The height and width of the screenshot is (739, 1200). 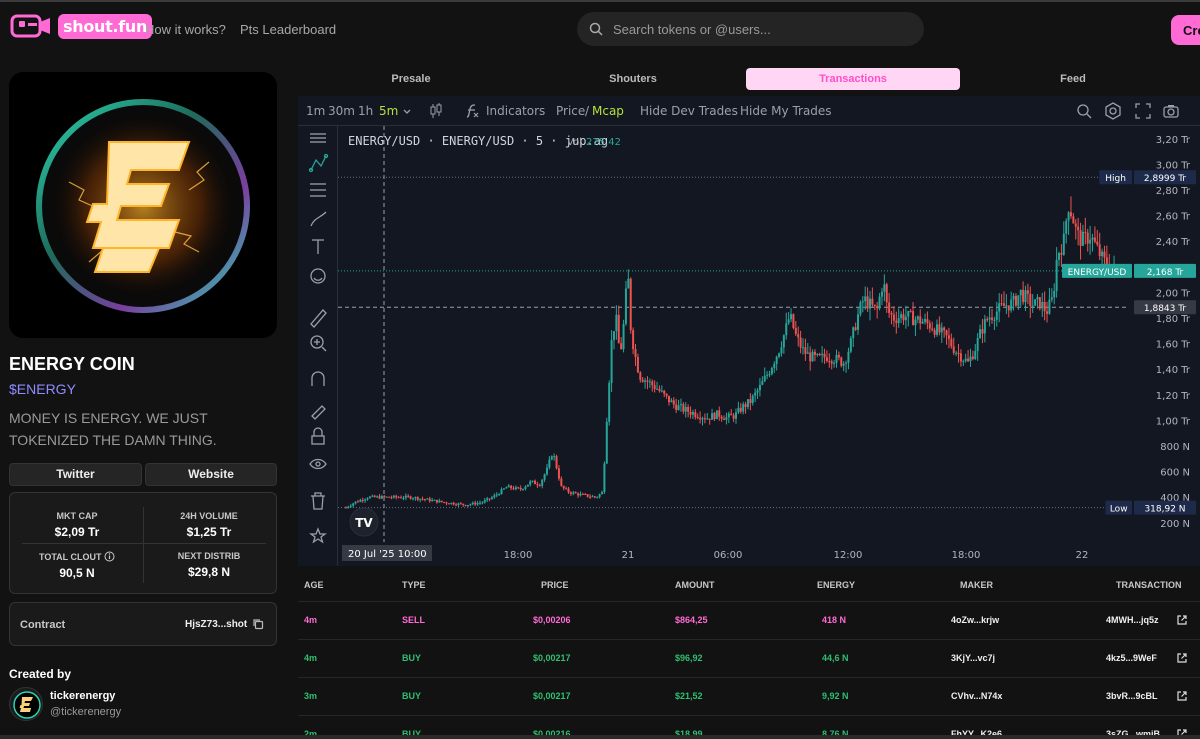 What do you see at coordinates (388, 111) in the screenshot?
I see `interval-5m: 5m` at bounding box center [388, 111].